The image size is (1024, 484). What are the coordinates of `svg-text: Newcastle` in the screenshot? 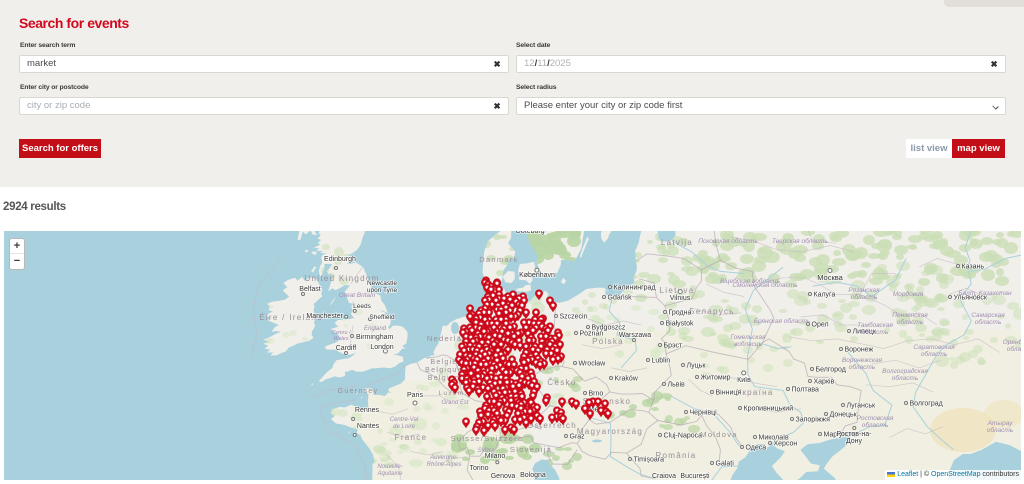 It's located at (382, 283).